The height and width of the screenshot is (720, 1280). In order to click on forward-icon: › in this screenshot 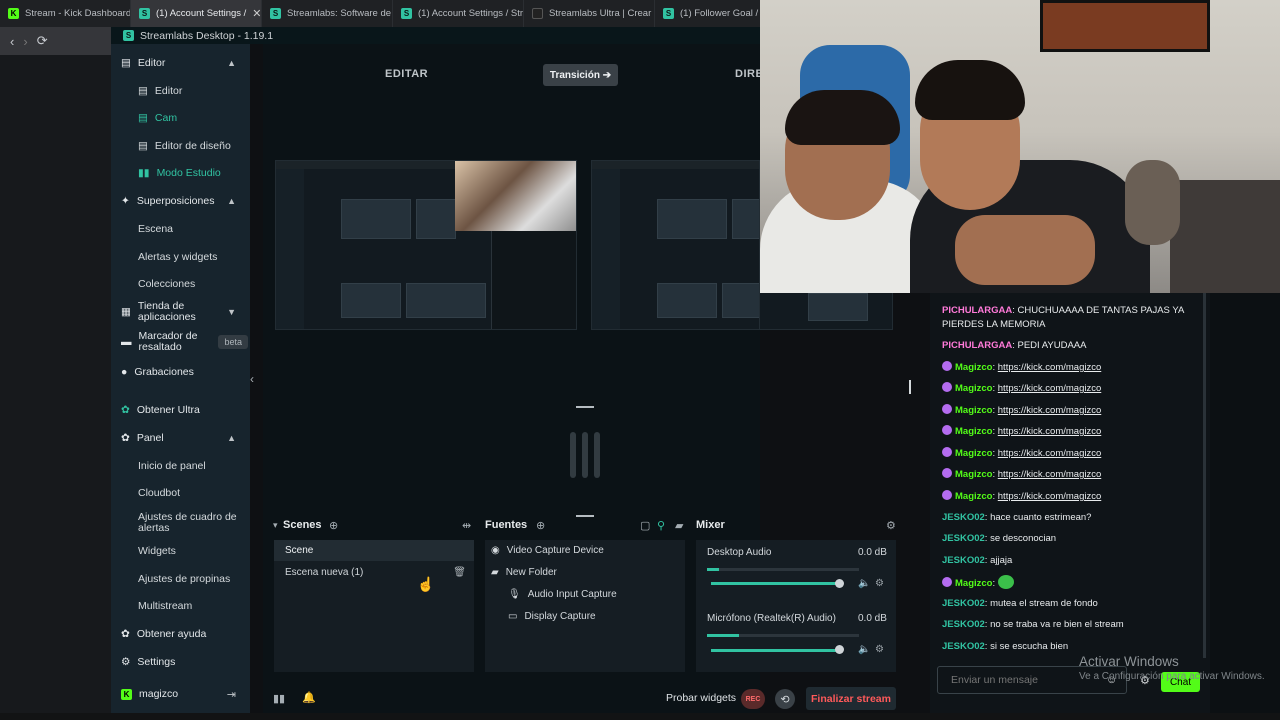, I will do `click(25, 41)`.